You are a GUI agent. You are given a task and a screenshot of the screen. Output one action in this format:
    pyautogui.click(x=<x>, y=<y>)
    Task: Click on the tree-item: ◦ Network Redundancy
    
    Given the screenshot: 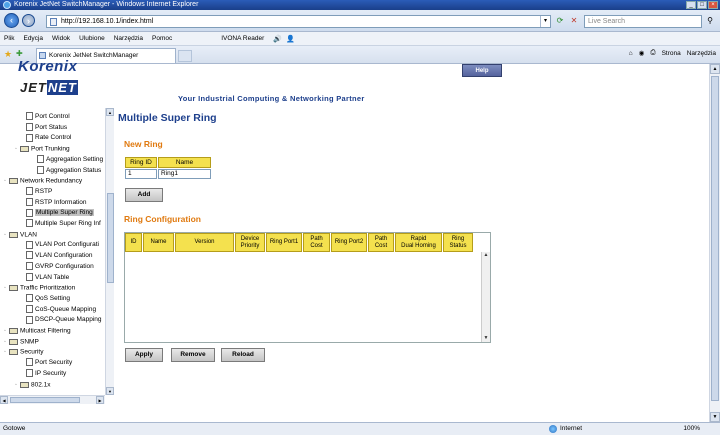 What is the action you would take?
    pyautogui.click(x=43, y=181)
    